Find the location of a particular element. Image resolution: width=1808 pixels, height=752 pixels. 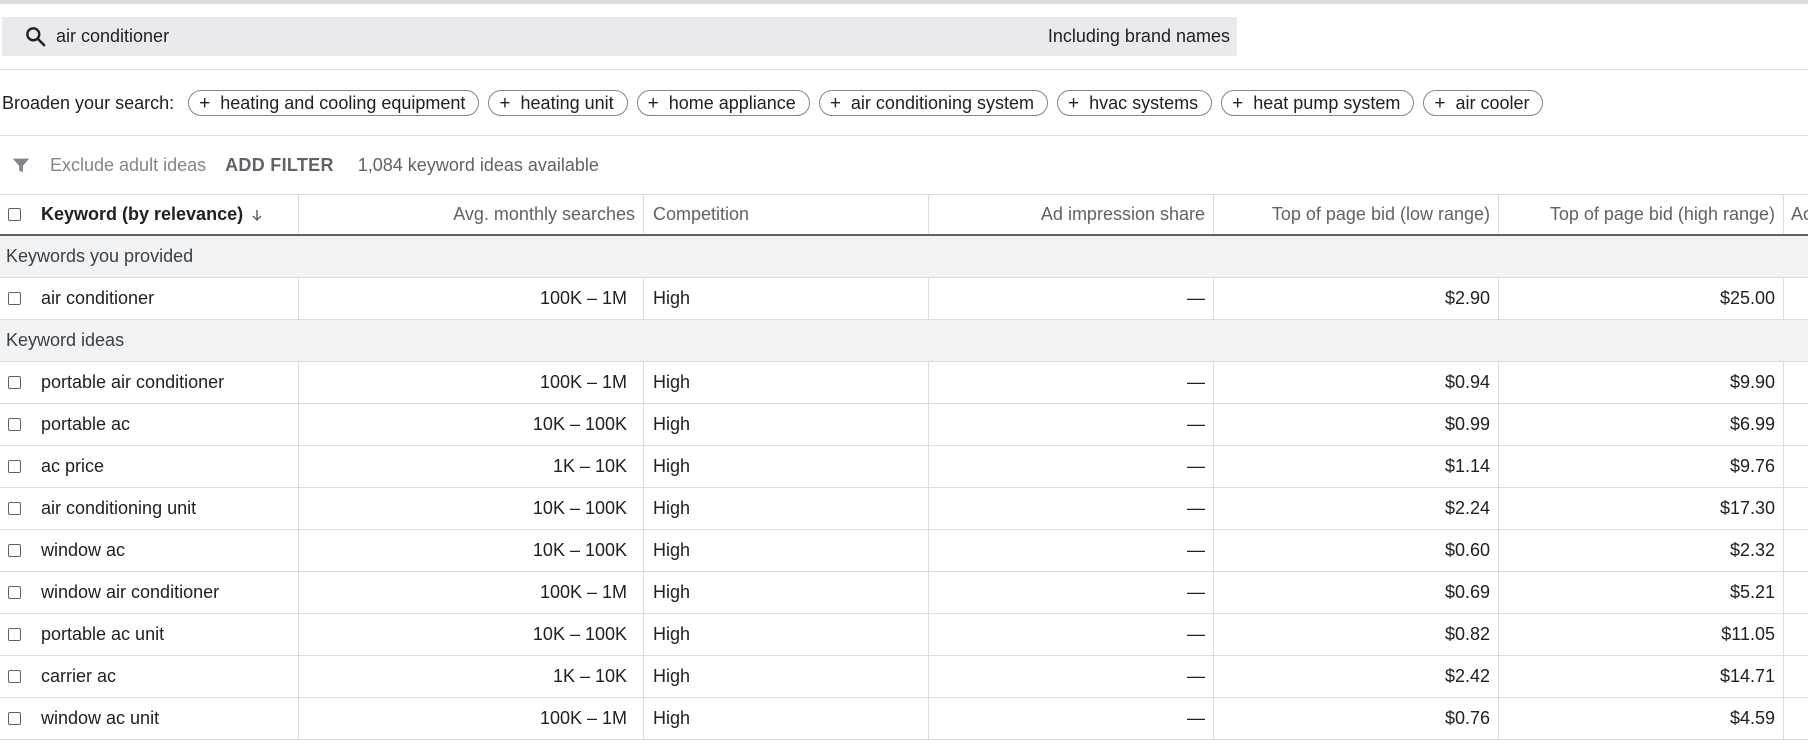

broaden-chip: + air cooler is located at coordinates (1483, 103).